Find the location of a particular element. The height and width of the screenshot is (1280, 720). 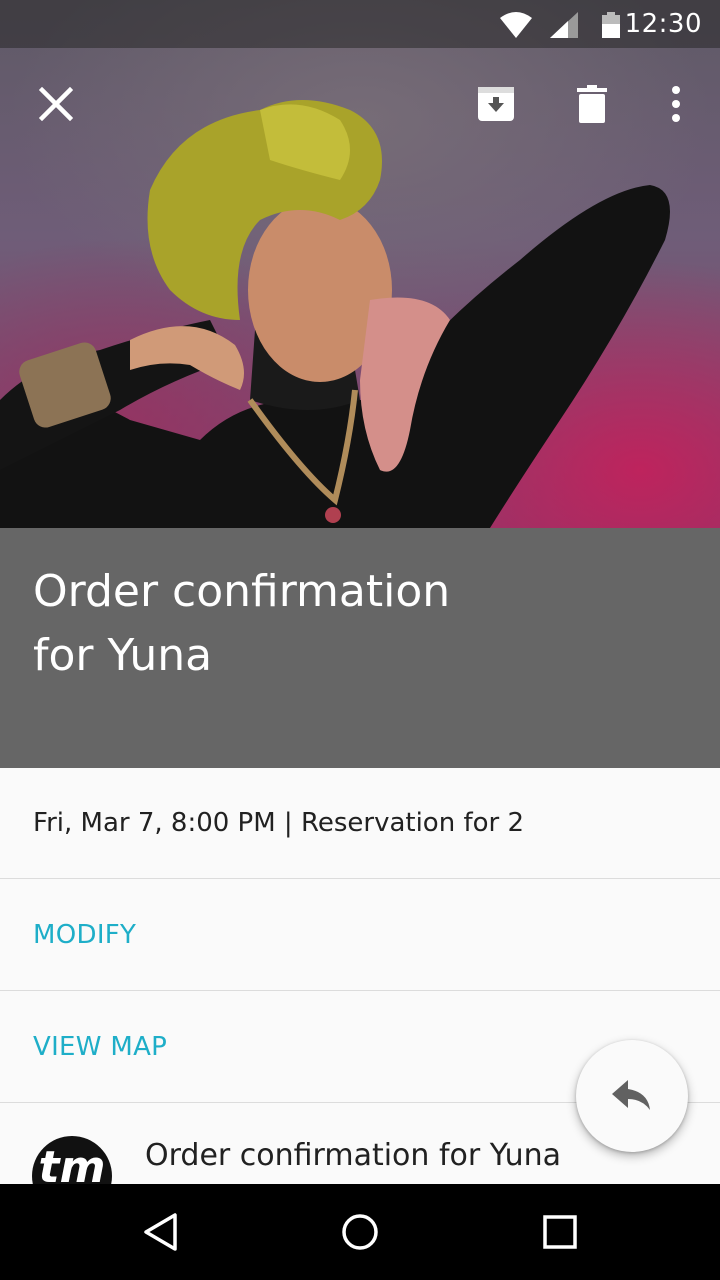

modify-link: MODIFY is located at coordinates (84, 935).